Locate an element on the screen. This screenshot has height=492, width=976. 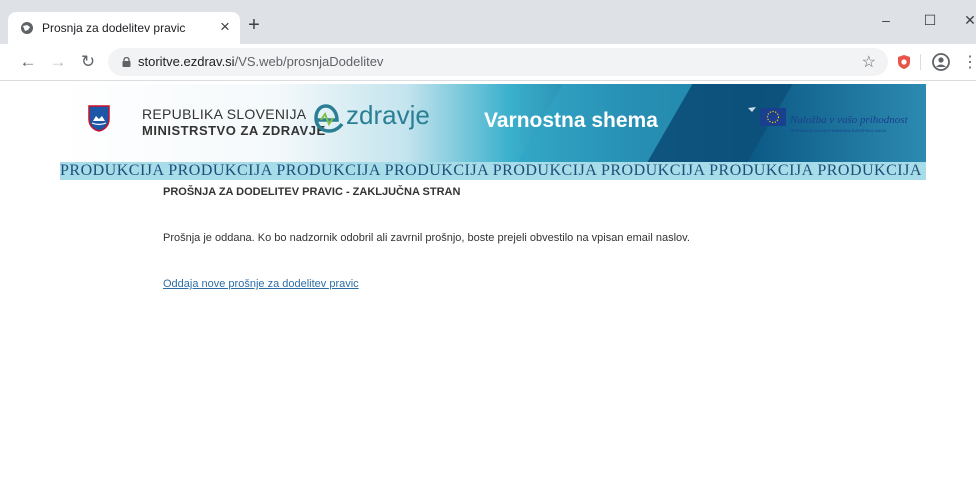
tab-close-icon: × is located at coordinates (225, 27).